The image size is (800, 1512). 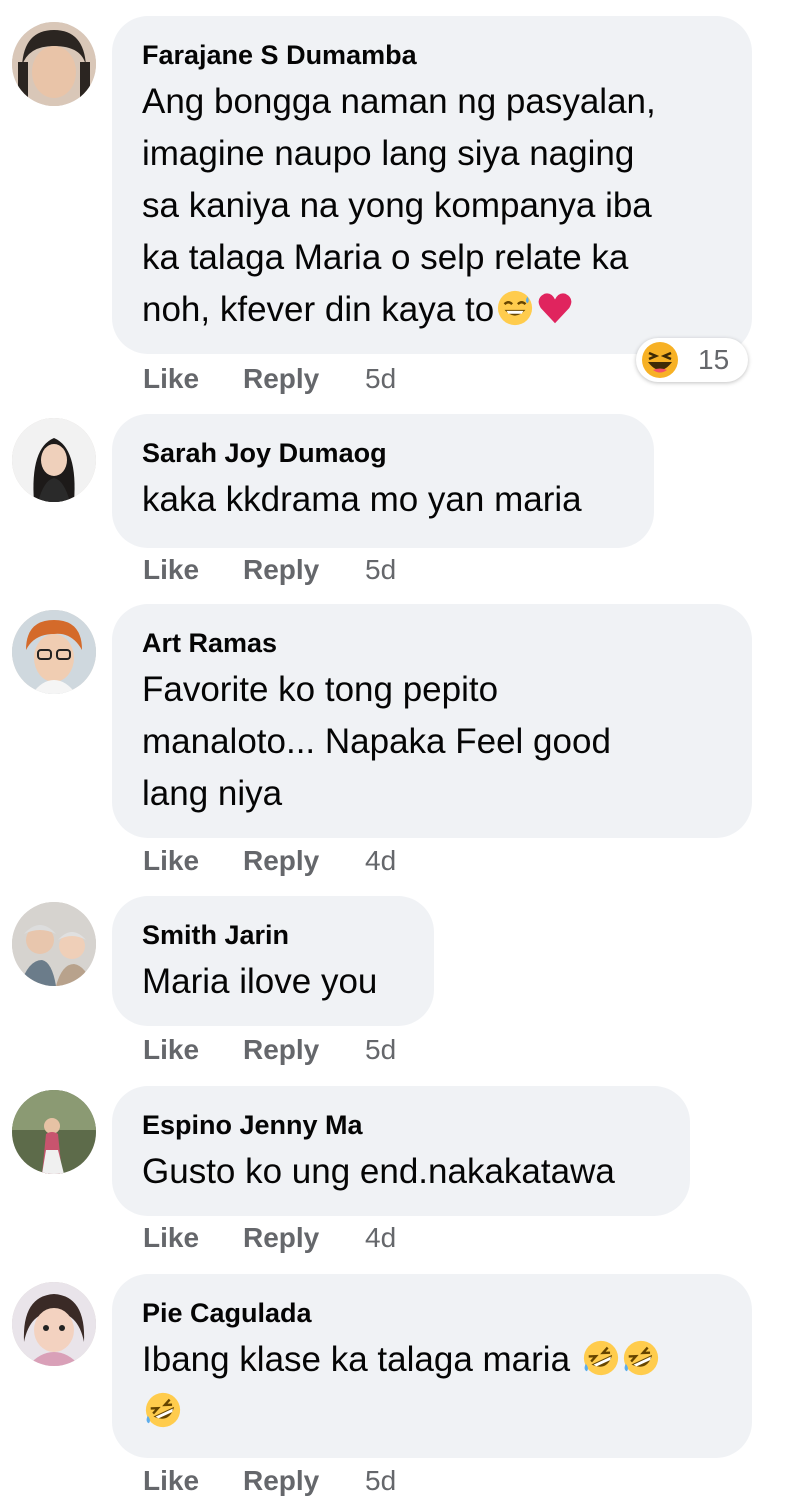 I want to click on comment-bubble: Smith Jarin Maria ilove you, so click(x=273, y=961).